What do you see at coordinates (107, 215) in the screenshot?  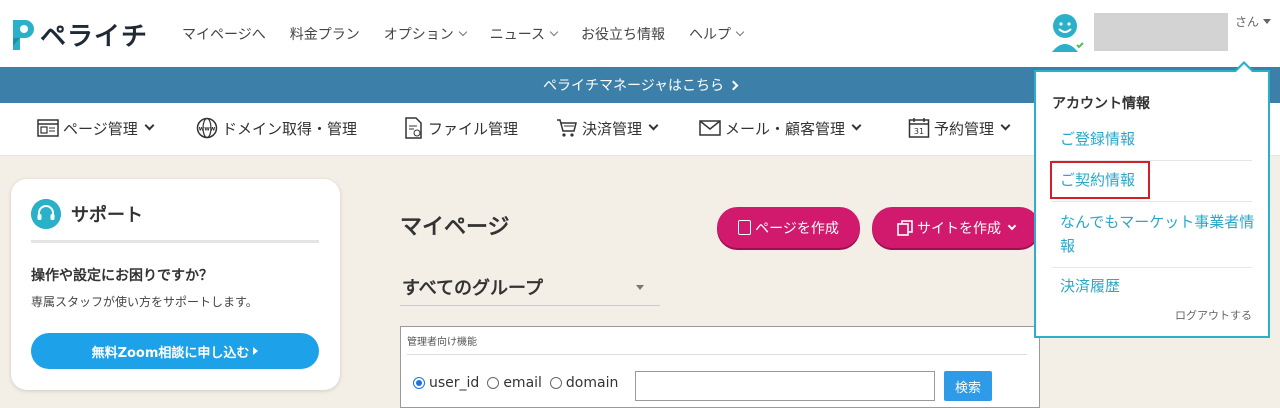 I see `support-title: サポート` at bounding box center [107, 215].